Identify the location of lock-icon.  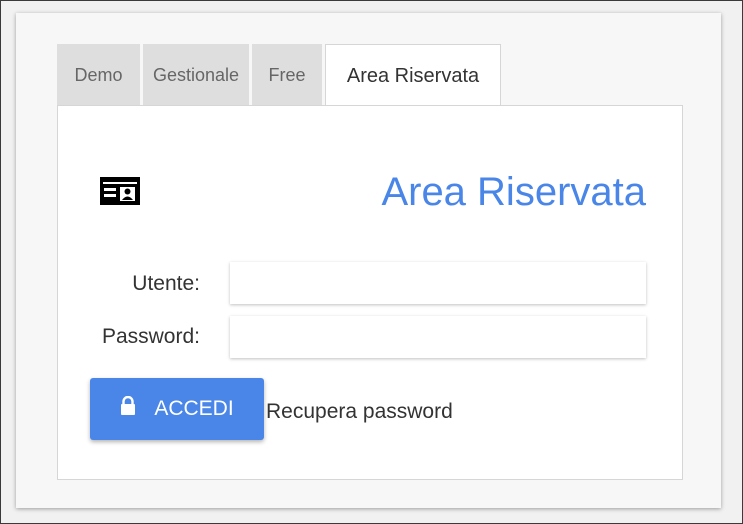
(137, 408).